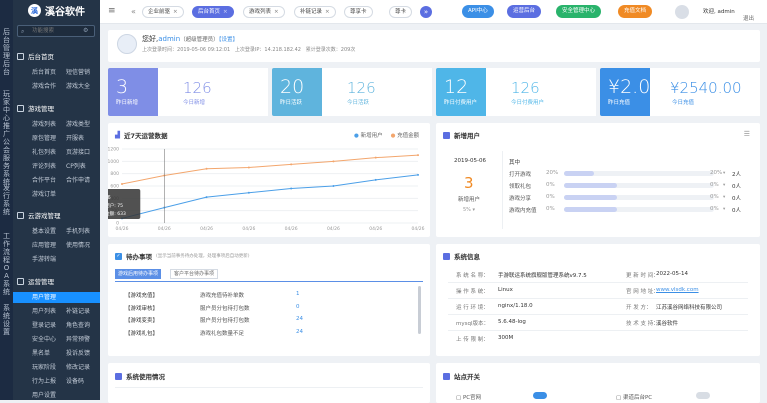 Image resolution: width=767 pixels, height=403 pixels. I want to click on nav-item: 评论列表, so click(44, 165).